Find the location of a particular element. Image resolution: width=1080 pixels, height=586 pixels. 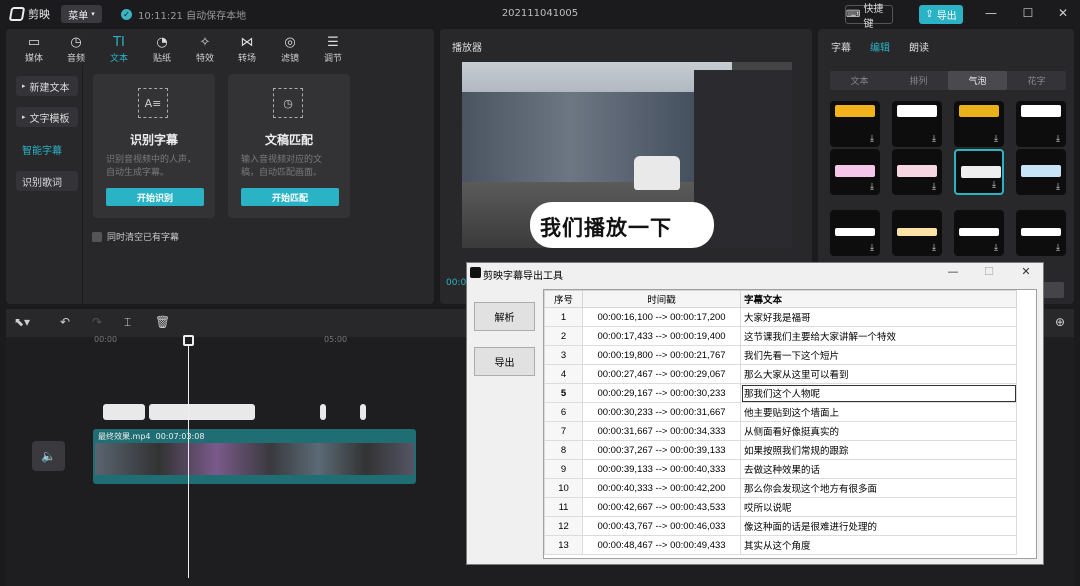

table-row: 5 00:00:29,167 --> 00:00:30,233 那我们这个人物呢 is located at coordinates (780, 393).